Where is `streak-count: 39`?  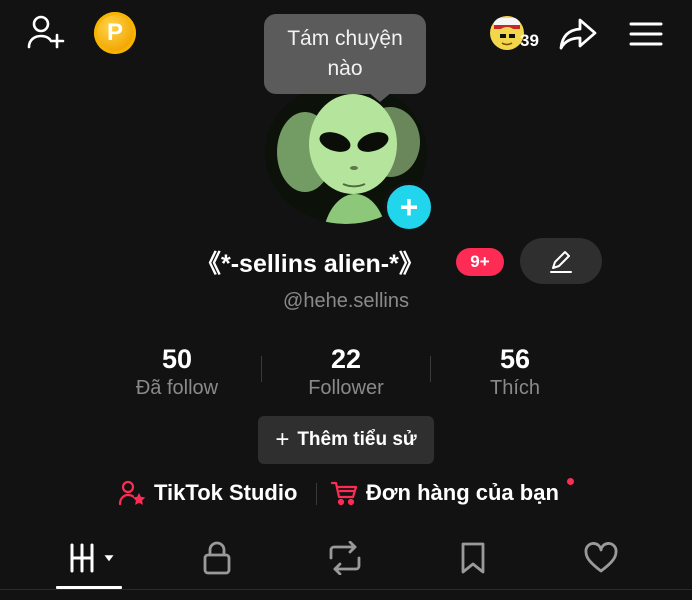 streak-count: 39 is located at coordinates (529, 40).